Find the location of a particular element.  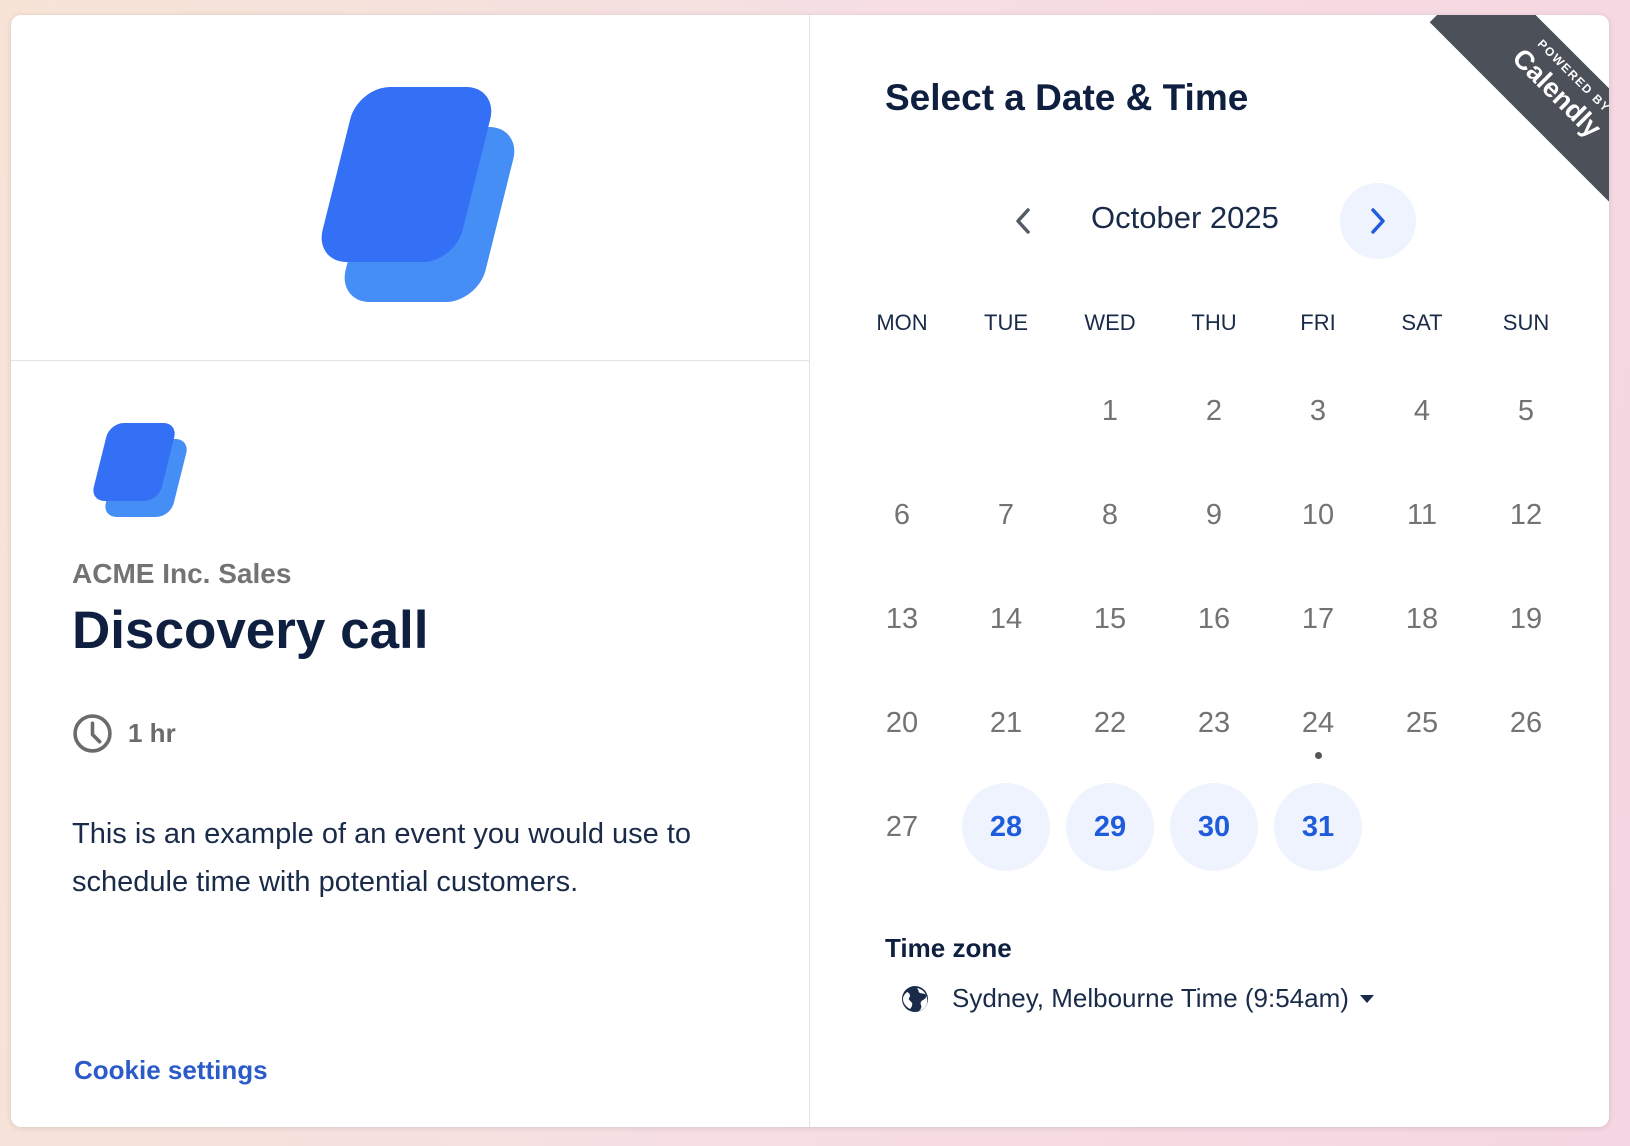

calendar-cell: 30 is located at coordinates (1214, 827).